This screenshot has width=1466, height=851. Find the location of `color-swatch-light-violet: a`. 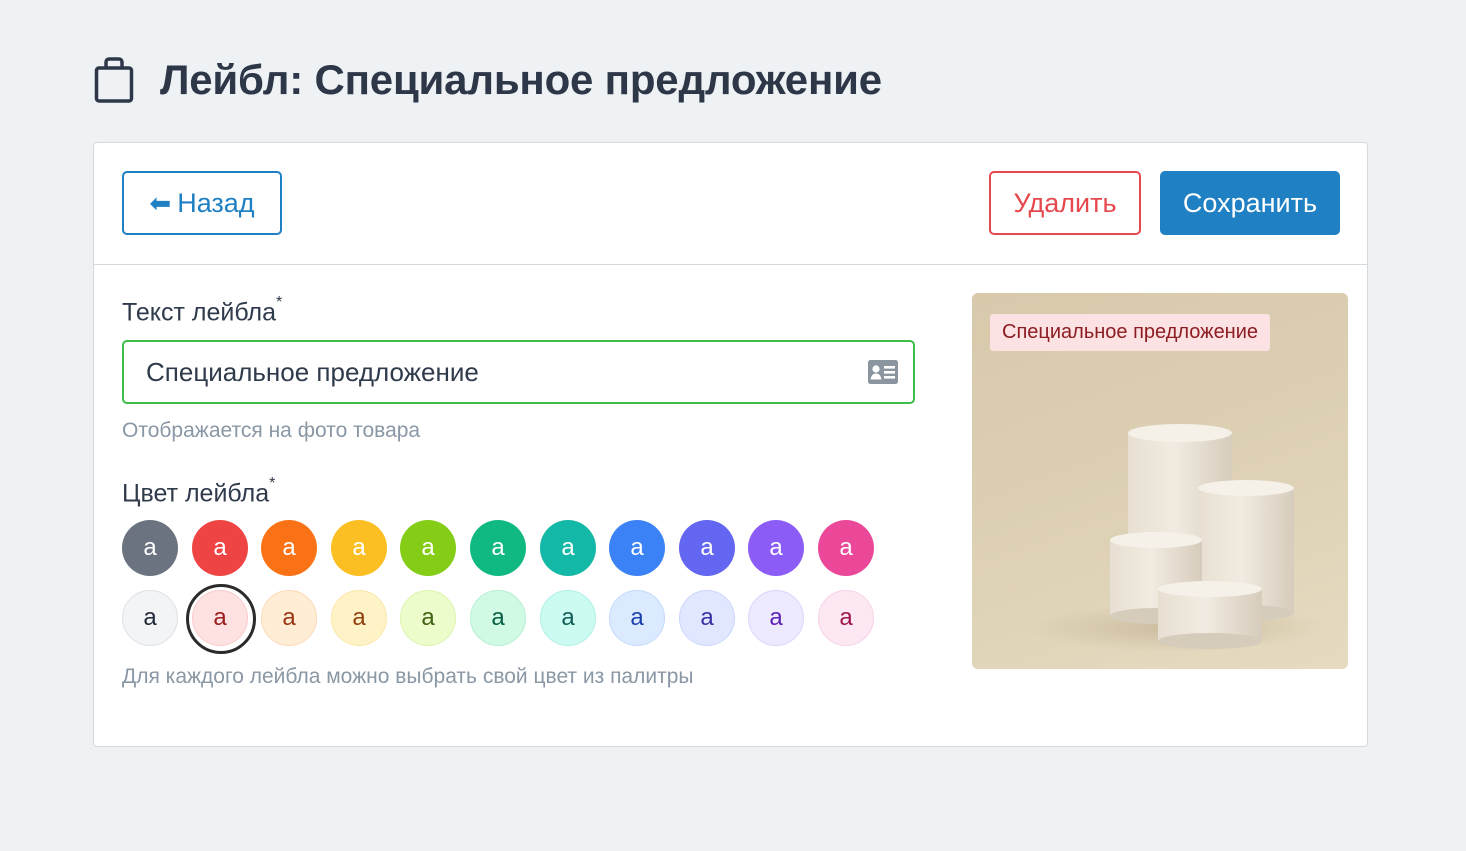

color-swatch-light-violet: a is located at coordinates (776, 618).